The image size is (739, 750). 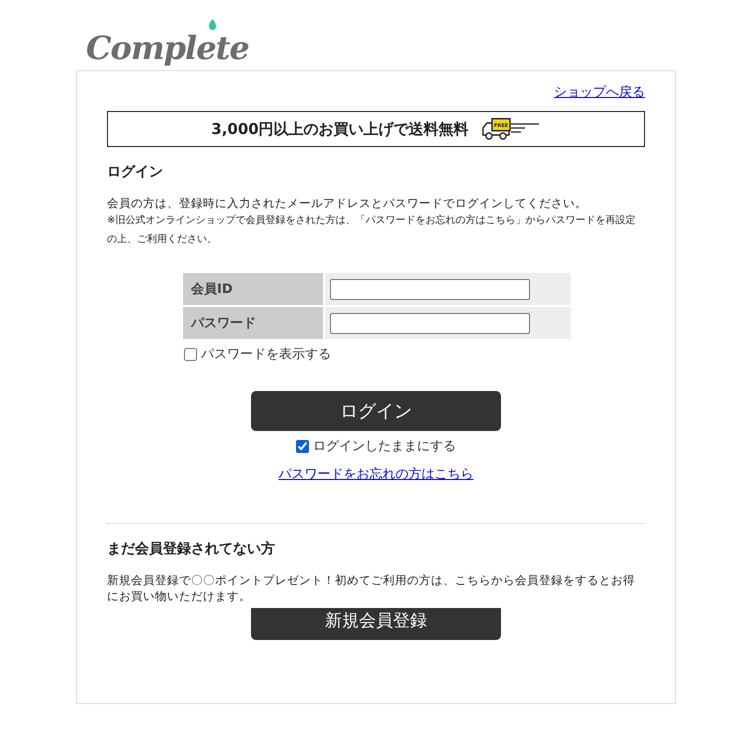 What do you see at coordinates (371, 230) in the screenshot?
I see `migration-note: ※旧公式オンラインショップで会員登録をされた方は、「パスワードをお忘れの方はこちら」からパスワードを再設定の上、ご利用ください。` at bounding box center [371, 230].